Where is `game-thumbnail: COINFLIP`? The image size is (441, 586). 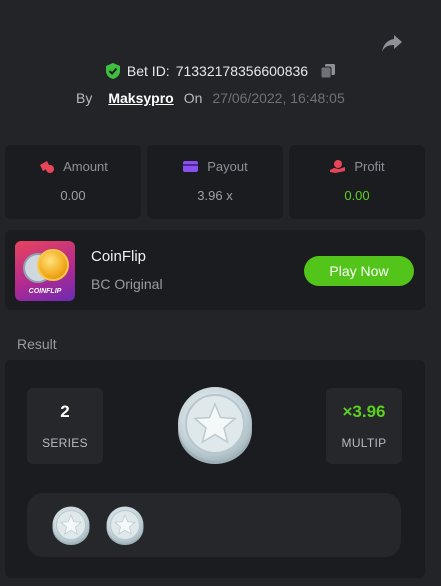 game-thumbnail: COINFLIP is located at coordinates (45, 271).